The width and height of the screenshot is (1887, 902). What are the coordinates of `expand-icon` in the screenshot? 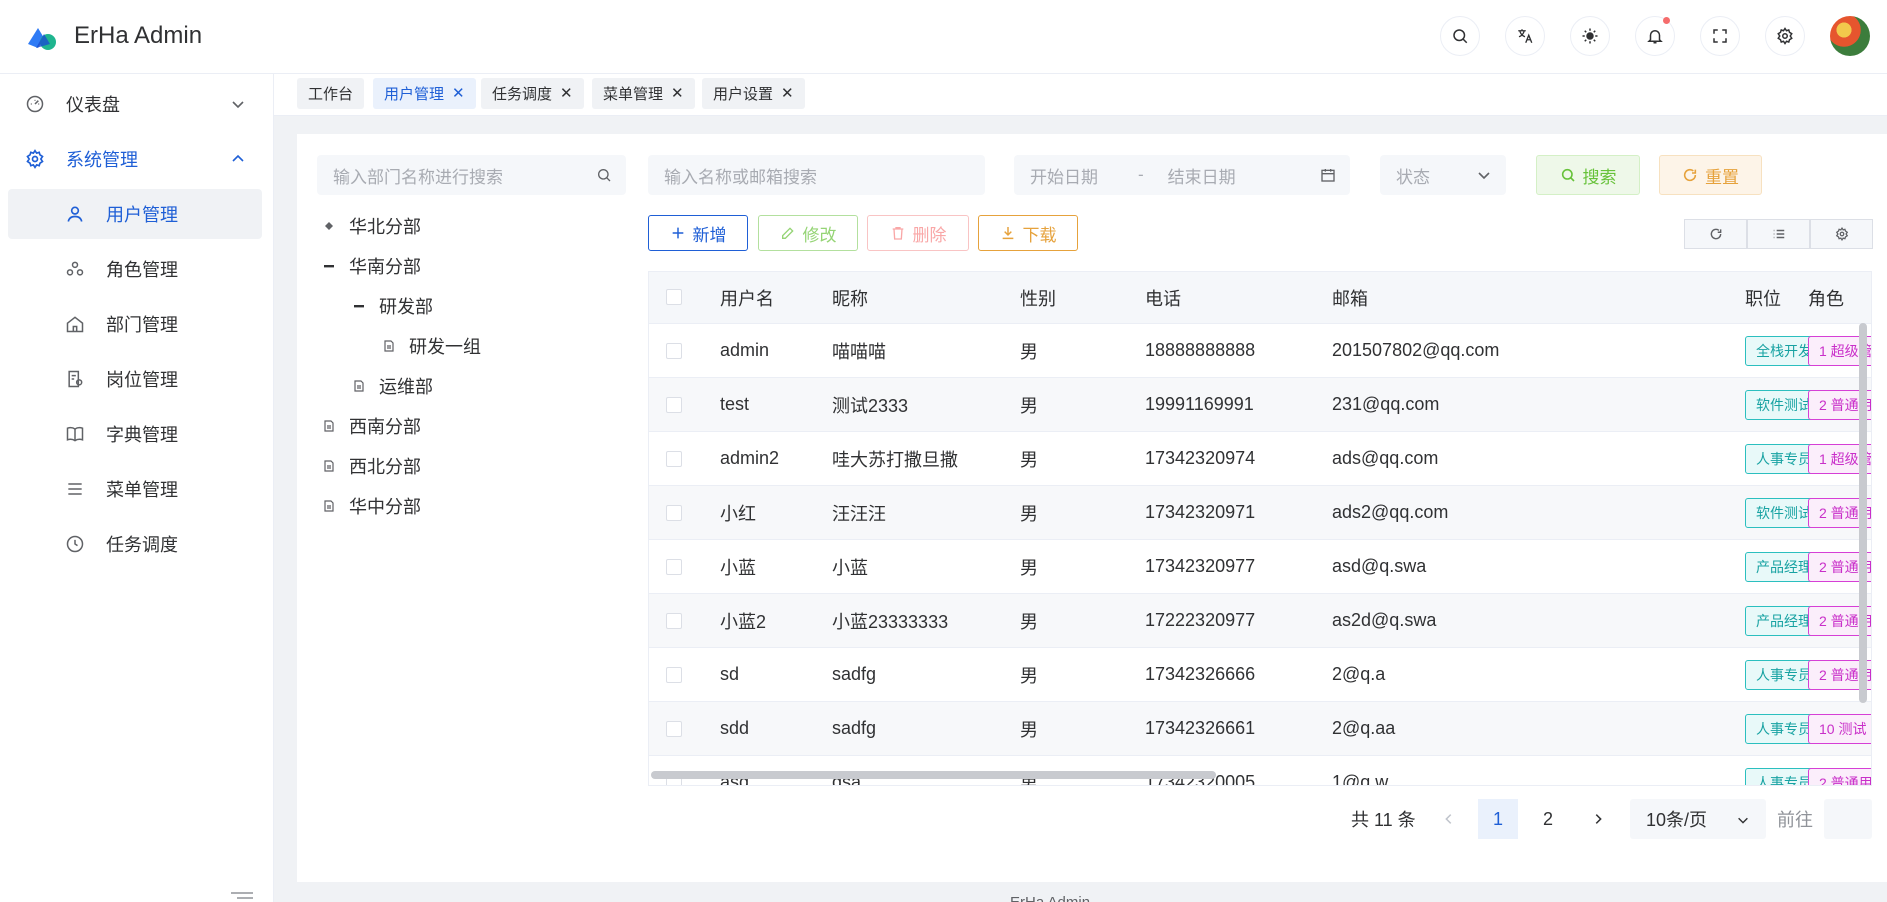 It's located at (329, 226).